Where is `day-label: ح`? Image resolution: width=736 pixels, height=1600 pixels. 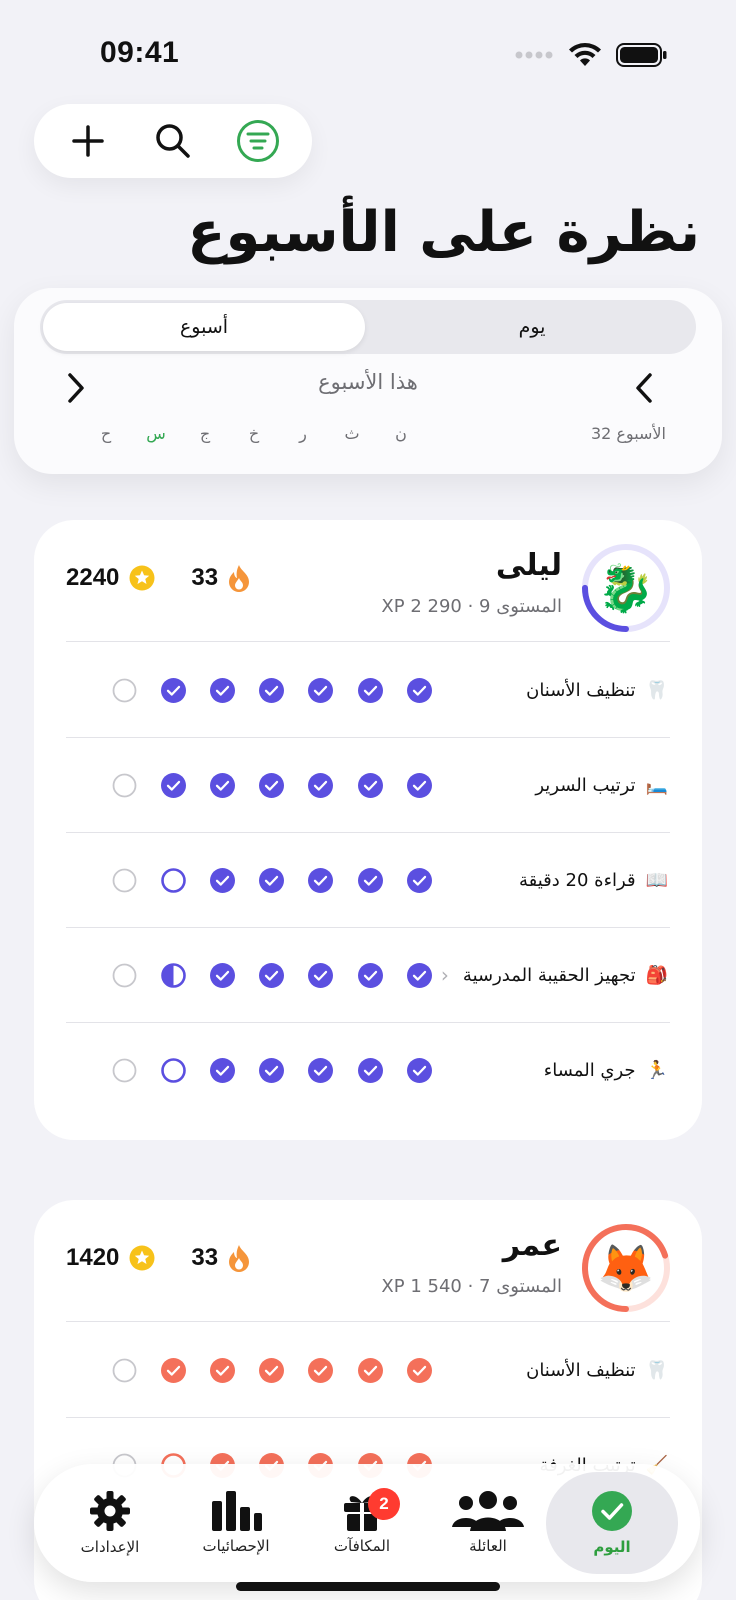 day-label: ح is located at coordinates (106, 433).